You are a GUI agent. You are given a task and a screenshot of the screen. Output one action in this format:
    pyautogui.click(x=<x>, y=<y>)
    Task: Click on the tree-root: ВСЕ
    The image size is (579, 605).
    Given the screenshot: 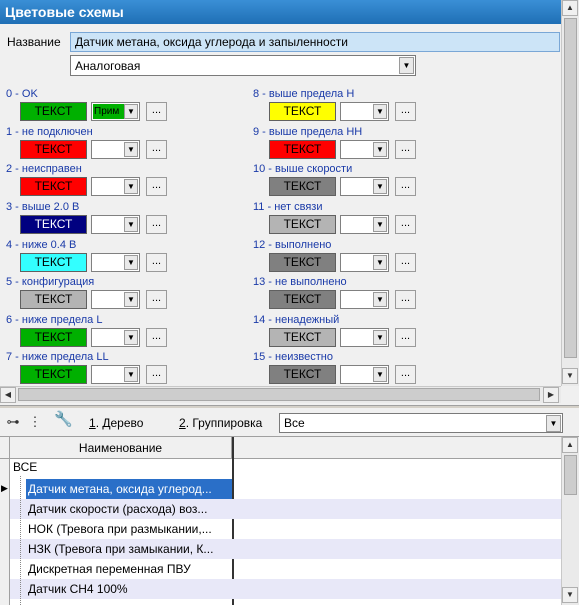 What is the action you would take?
    pyautogui.click(x=25, y=467)
    